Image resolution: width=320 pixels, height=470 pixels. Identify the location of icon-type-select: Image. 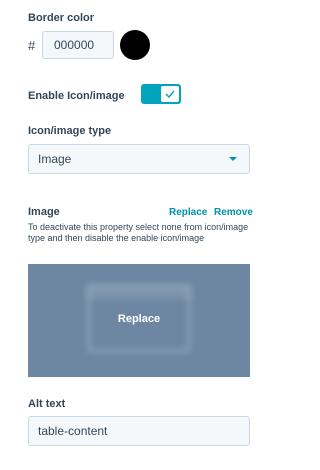
(139, 159).